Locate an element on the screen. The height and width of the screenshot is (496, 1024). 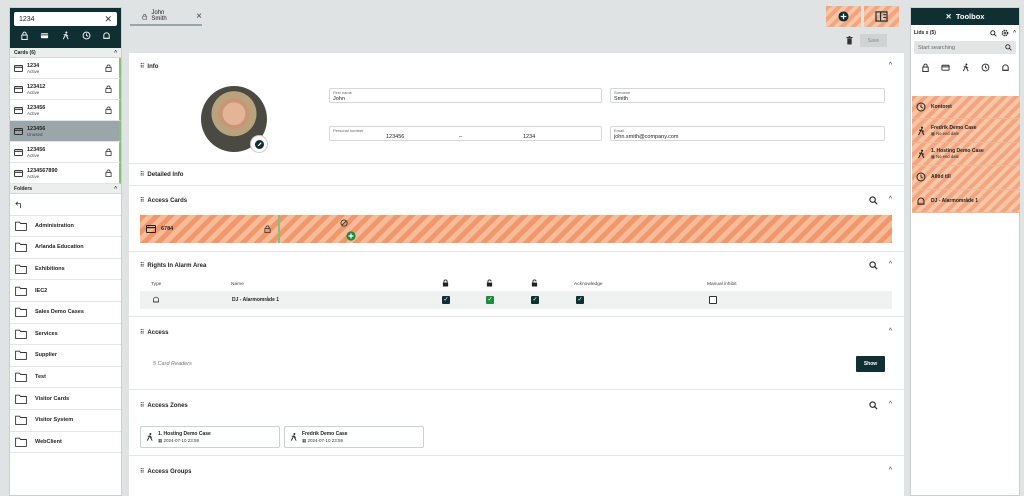
access-cards-section-title: ⠿ Access Cards is located at coordinates (163, 200).